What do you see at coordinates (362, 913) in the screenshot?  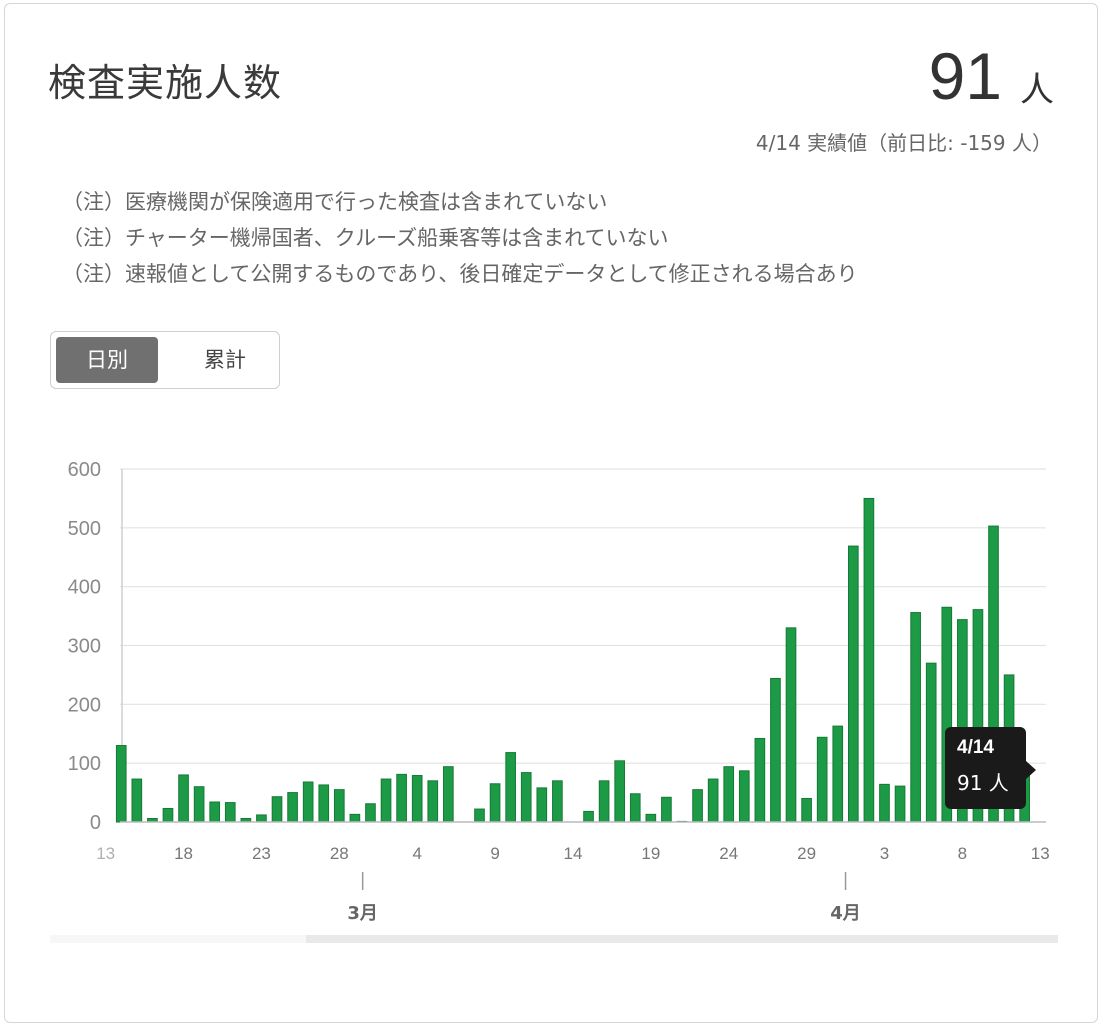 I see `month-label: 3月` at bounding box center [362, 913].